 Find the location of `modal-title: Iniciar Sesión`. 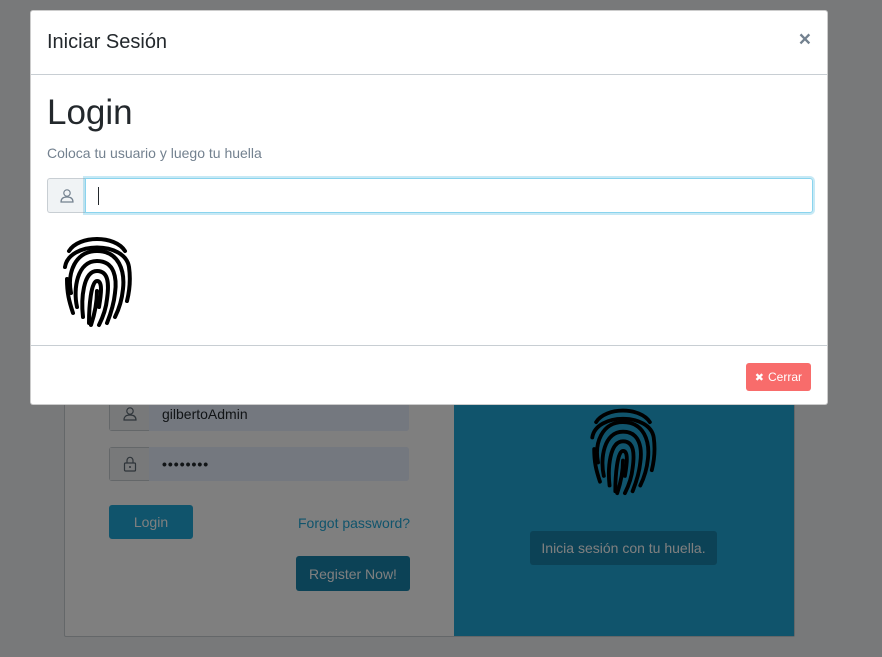

modal-title: Iniciar Sesión is located at coordinates (107, 42).